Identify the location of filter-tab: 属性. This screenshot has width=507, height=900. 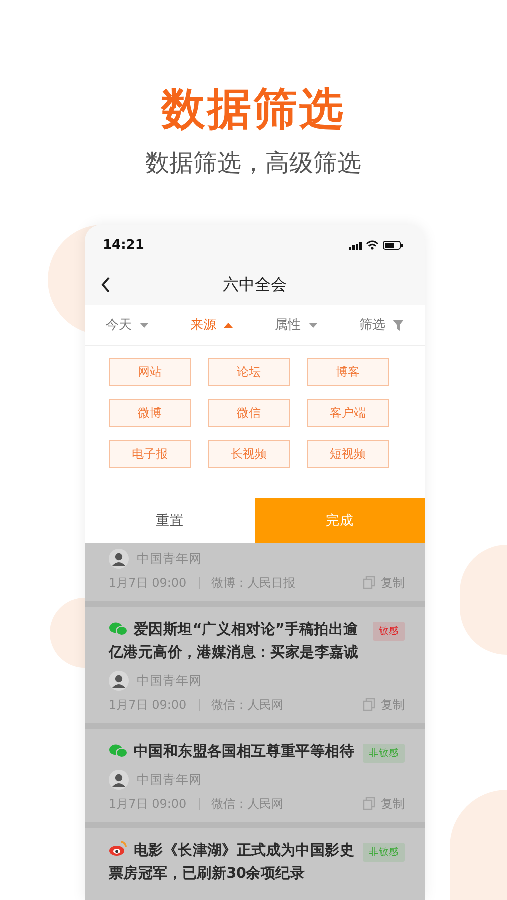
(296, 325).